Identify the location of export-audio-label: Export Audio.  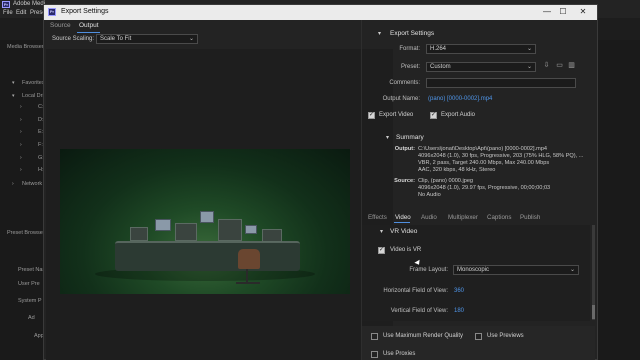
(458, 115).